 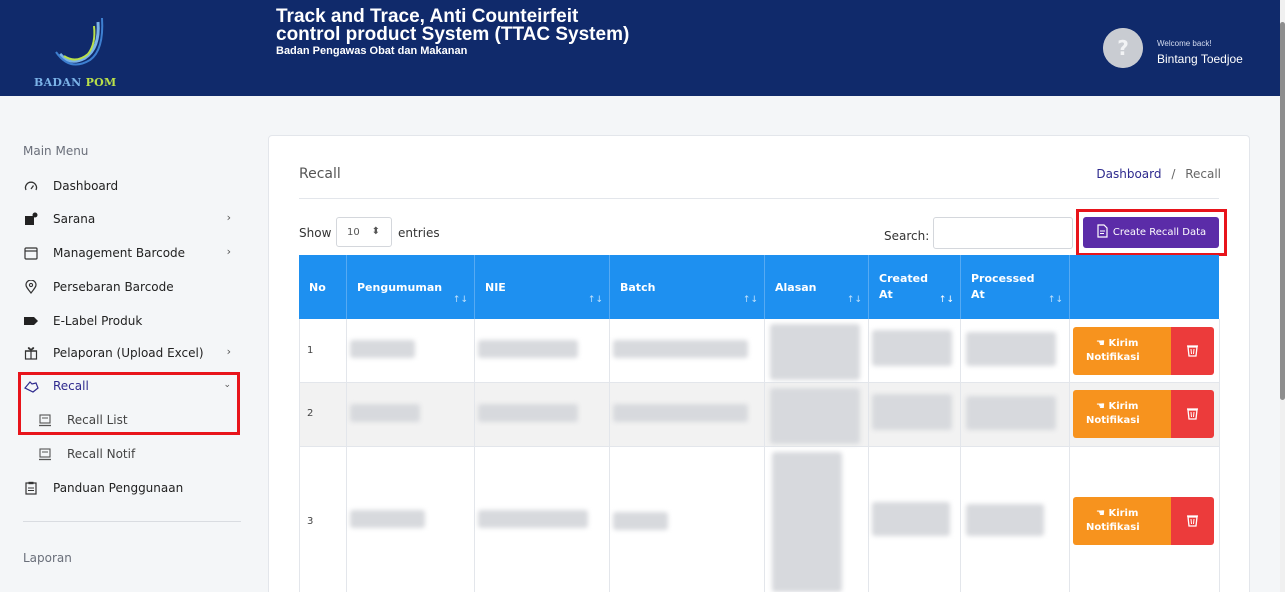 I want to click on main-menu-heading: Main Menu, so click(x=56, y=151).